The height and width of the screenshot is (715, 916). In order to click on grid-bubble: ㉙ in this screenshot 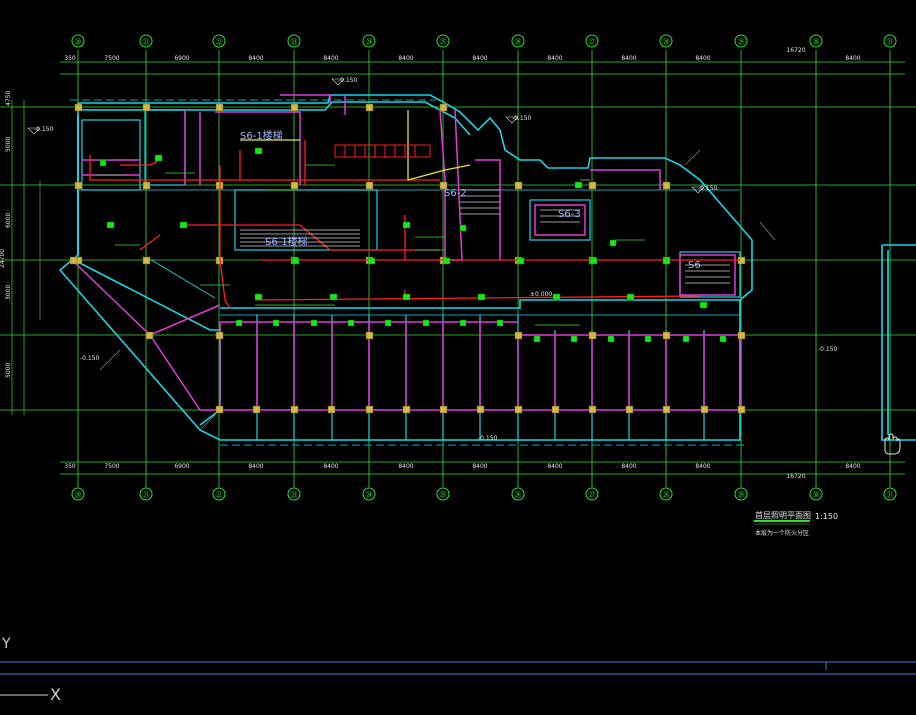, I will do `click(741, 494)`.